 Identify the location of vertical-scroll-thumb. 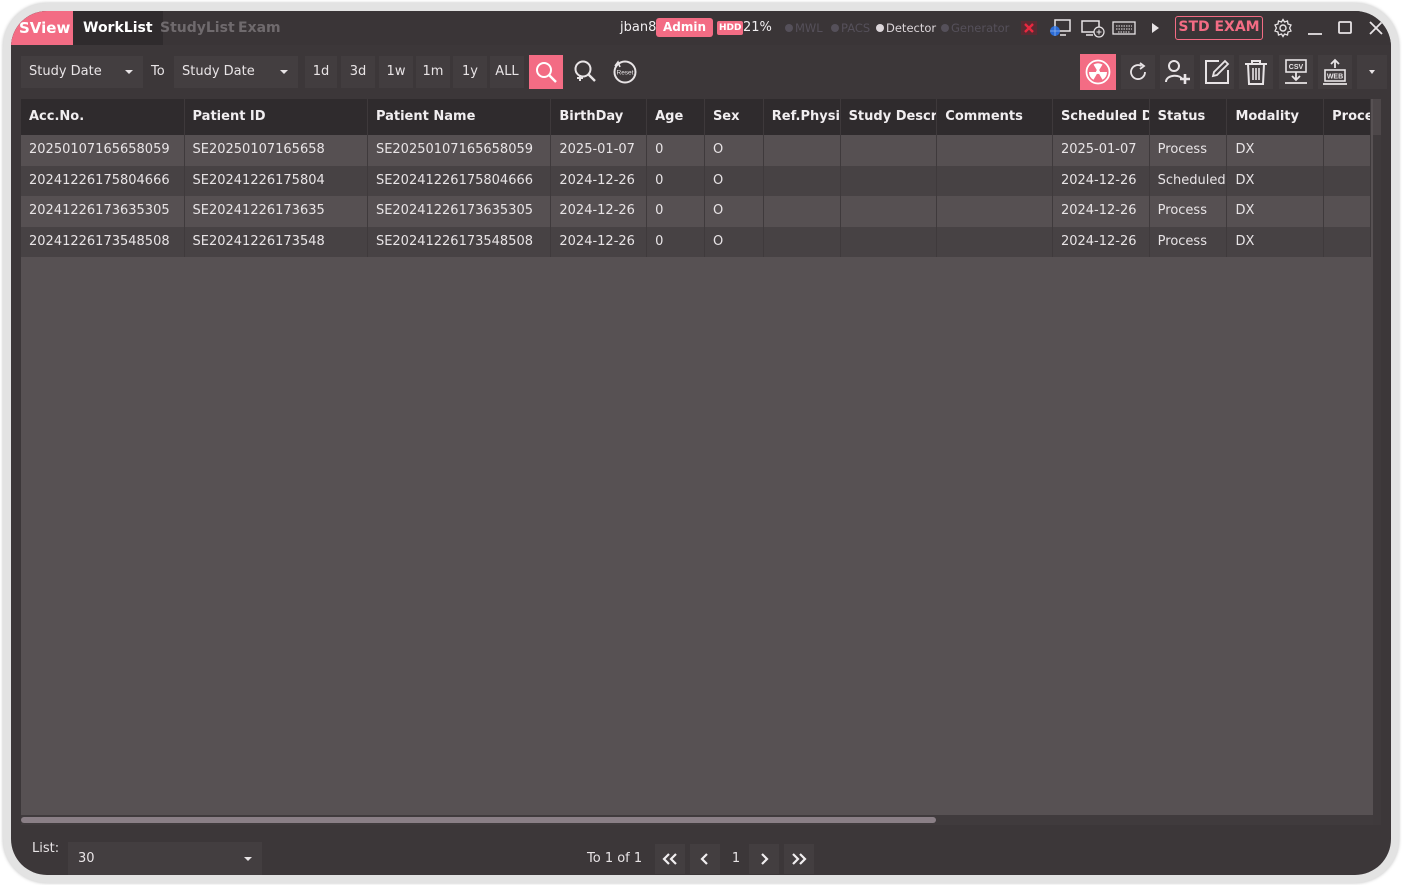
(1377, 117).